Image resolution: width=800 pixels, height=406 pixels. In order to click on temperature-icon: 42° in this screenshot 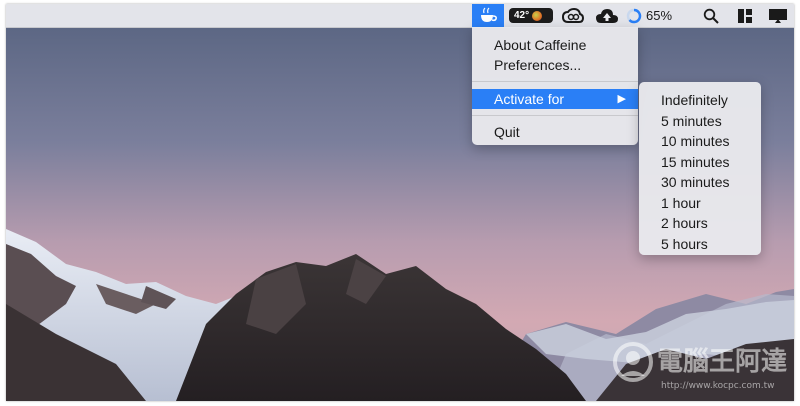, I will do `click(531, 15)`.